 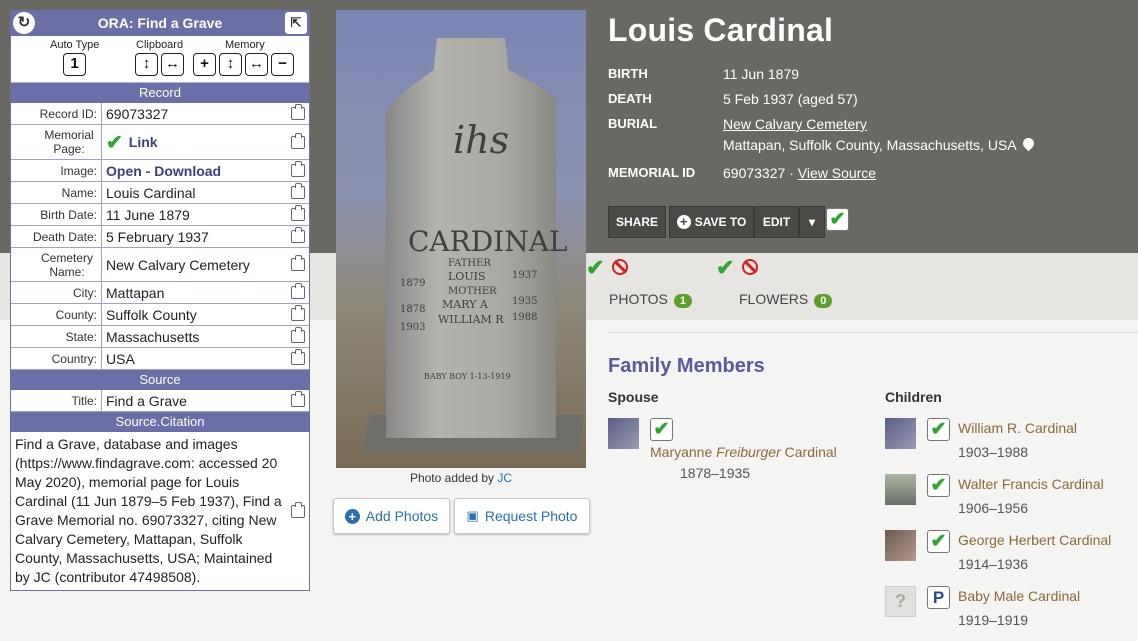 I want to click on edit-label: EDIT, so click(x=776, y=222).